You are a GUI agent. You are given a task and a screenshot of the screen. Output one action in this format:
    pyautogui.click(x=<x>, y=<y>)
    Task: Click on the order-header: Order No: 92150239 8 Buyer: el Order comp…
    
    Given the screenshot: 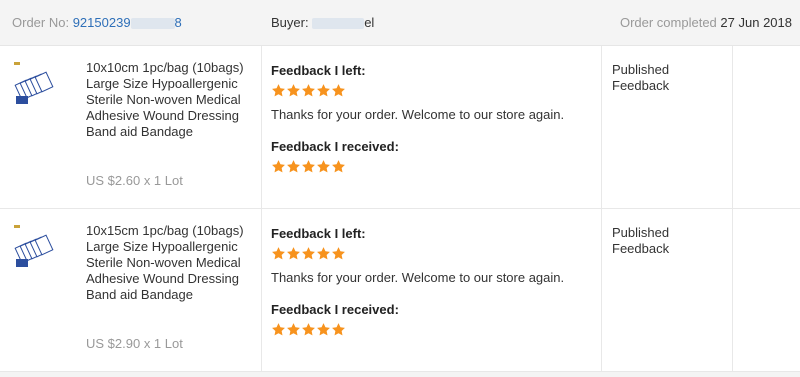 What is the action you would take?
    pyautogui.click(x=400, y=23)
    